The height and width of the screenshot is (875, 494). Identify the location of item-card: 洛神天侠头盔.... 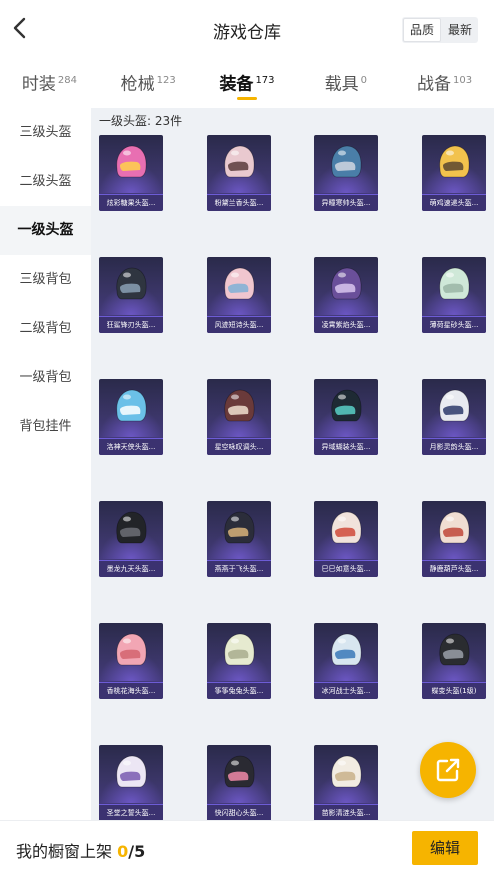
(131, 417).